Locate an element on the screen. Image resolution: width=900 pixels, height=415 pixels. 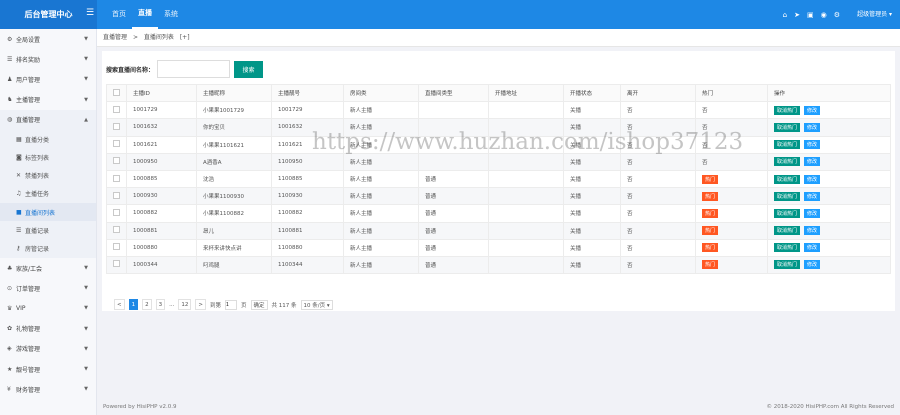
col-room-type: 直播间类型 is located at coordinates (453, 93).